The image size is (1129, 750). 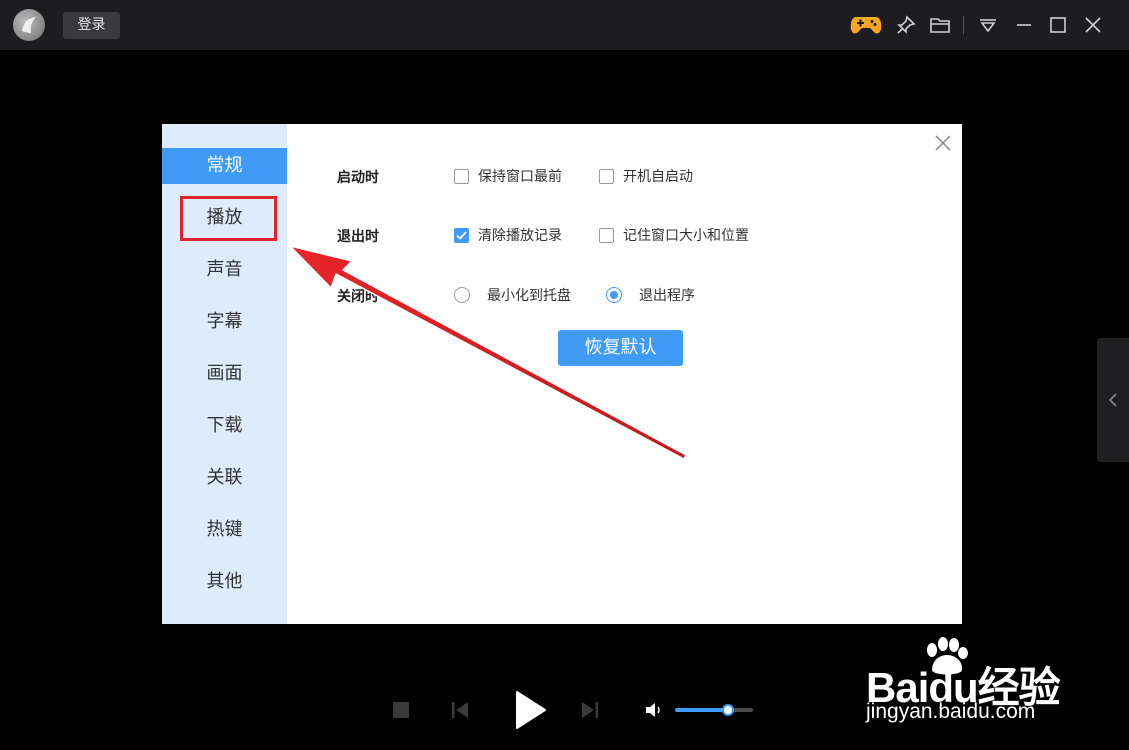 I want to click on autostart-option: 开机自启动, so click(x=646, y=176).